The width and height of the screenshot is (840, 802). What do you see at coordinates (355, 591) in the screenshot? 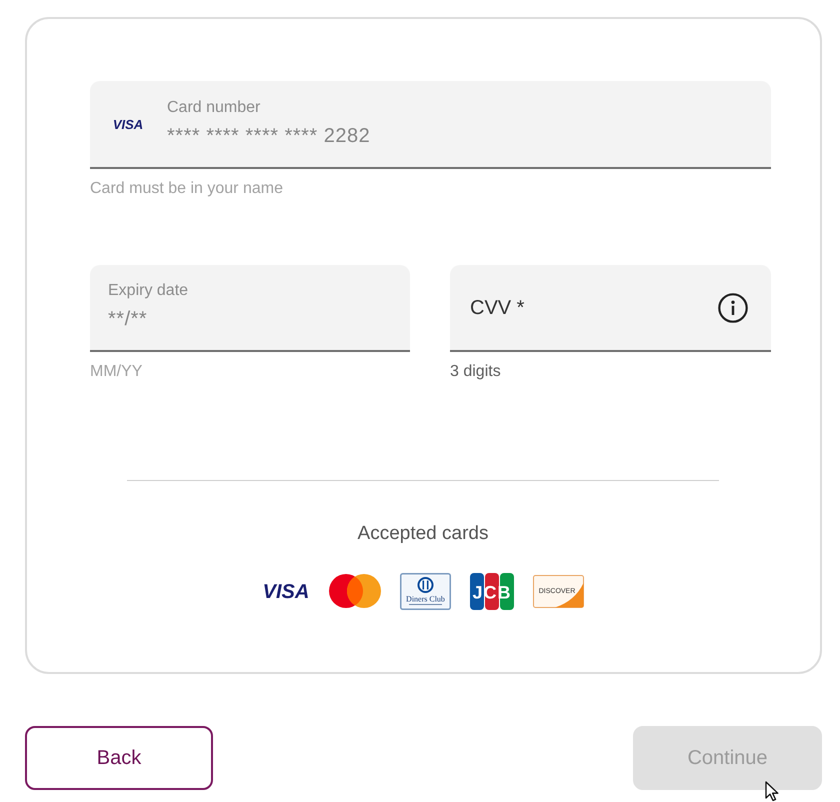
I see `two-circles-logo-icon` at bounding box center [355, 591].